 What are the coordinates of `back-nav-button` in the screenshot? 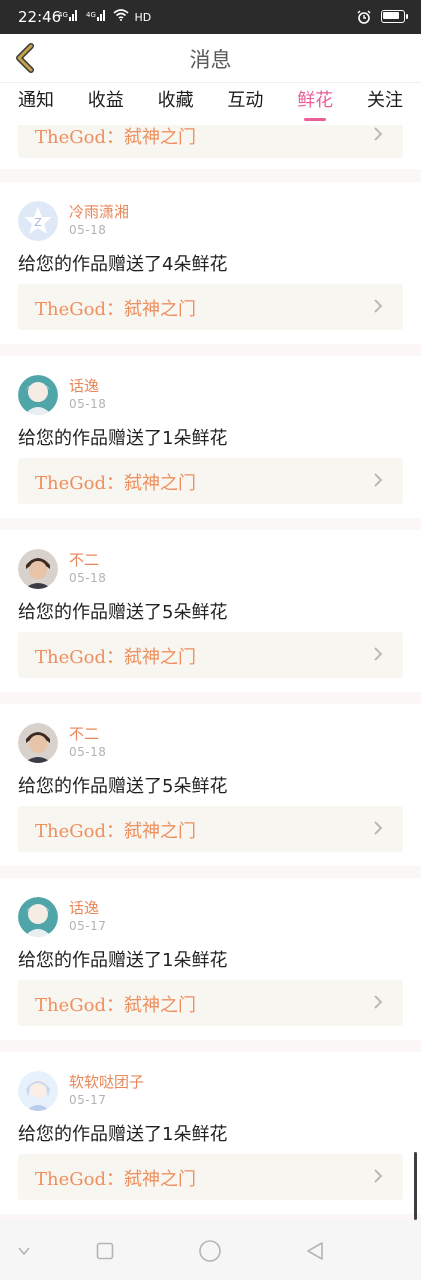 It's located at (315, 1251).